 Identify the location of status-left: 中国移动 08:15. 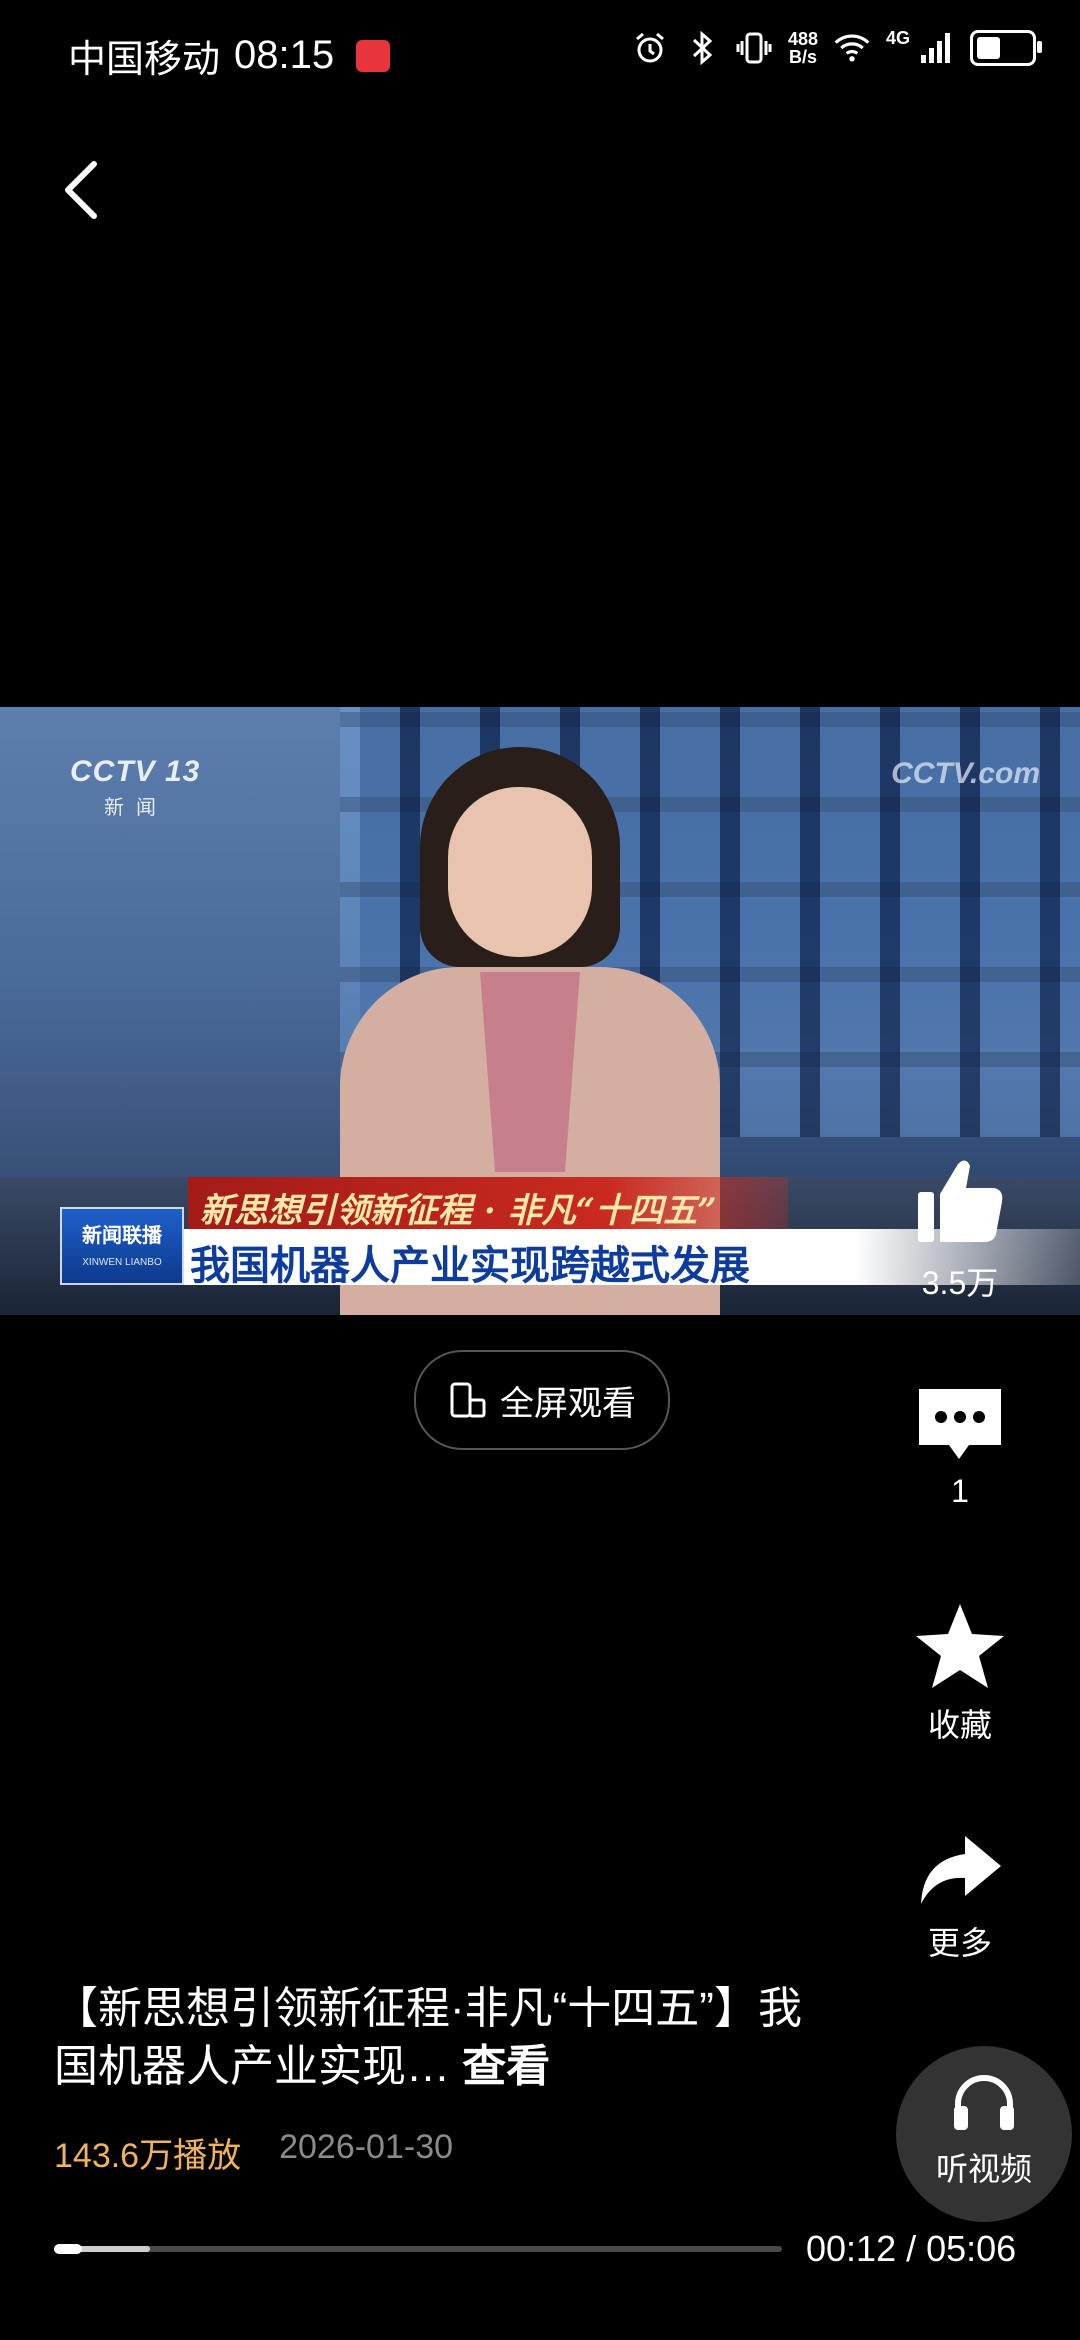
(229, 55).